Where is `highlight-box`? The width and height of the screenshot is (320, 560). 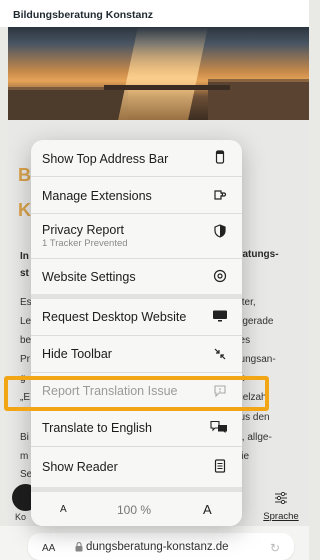 highlight-box is located at coordinates (136, 393).